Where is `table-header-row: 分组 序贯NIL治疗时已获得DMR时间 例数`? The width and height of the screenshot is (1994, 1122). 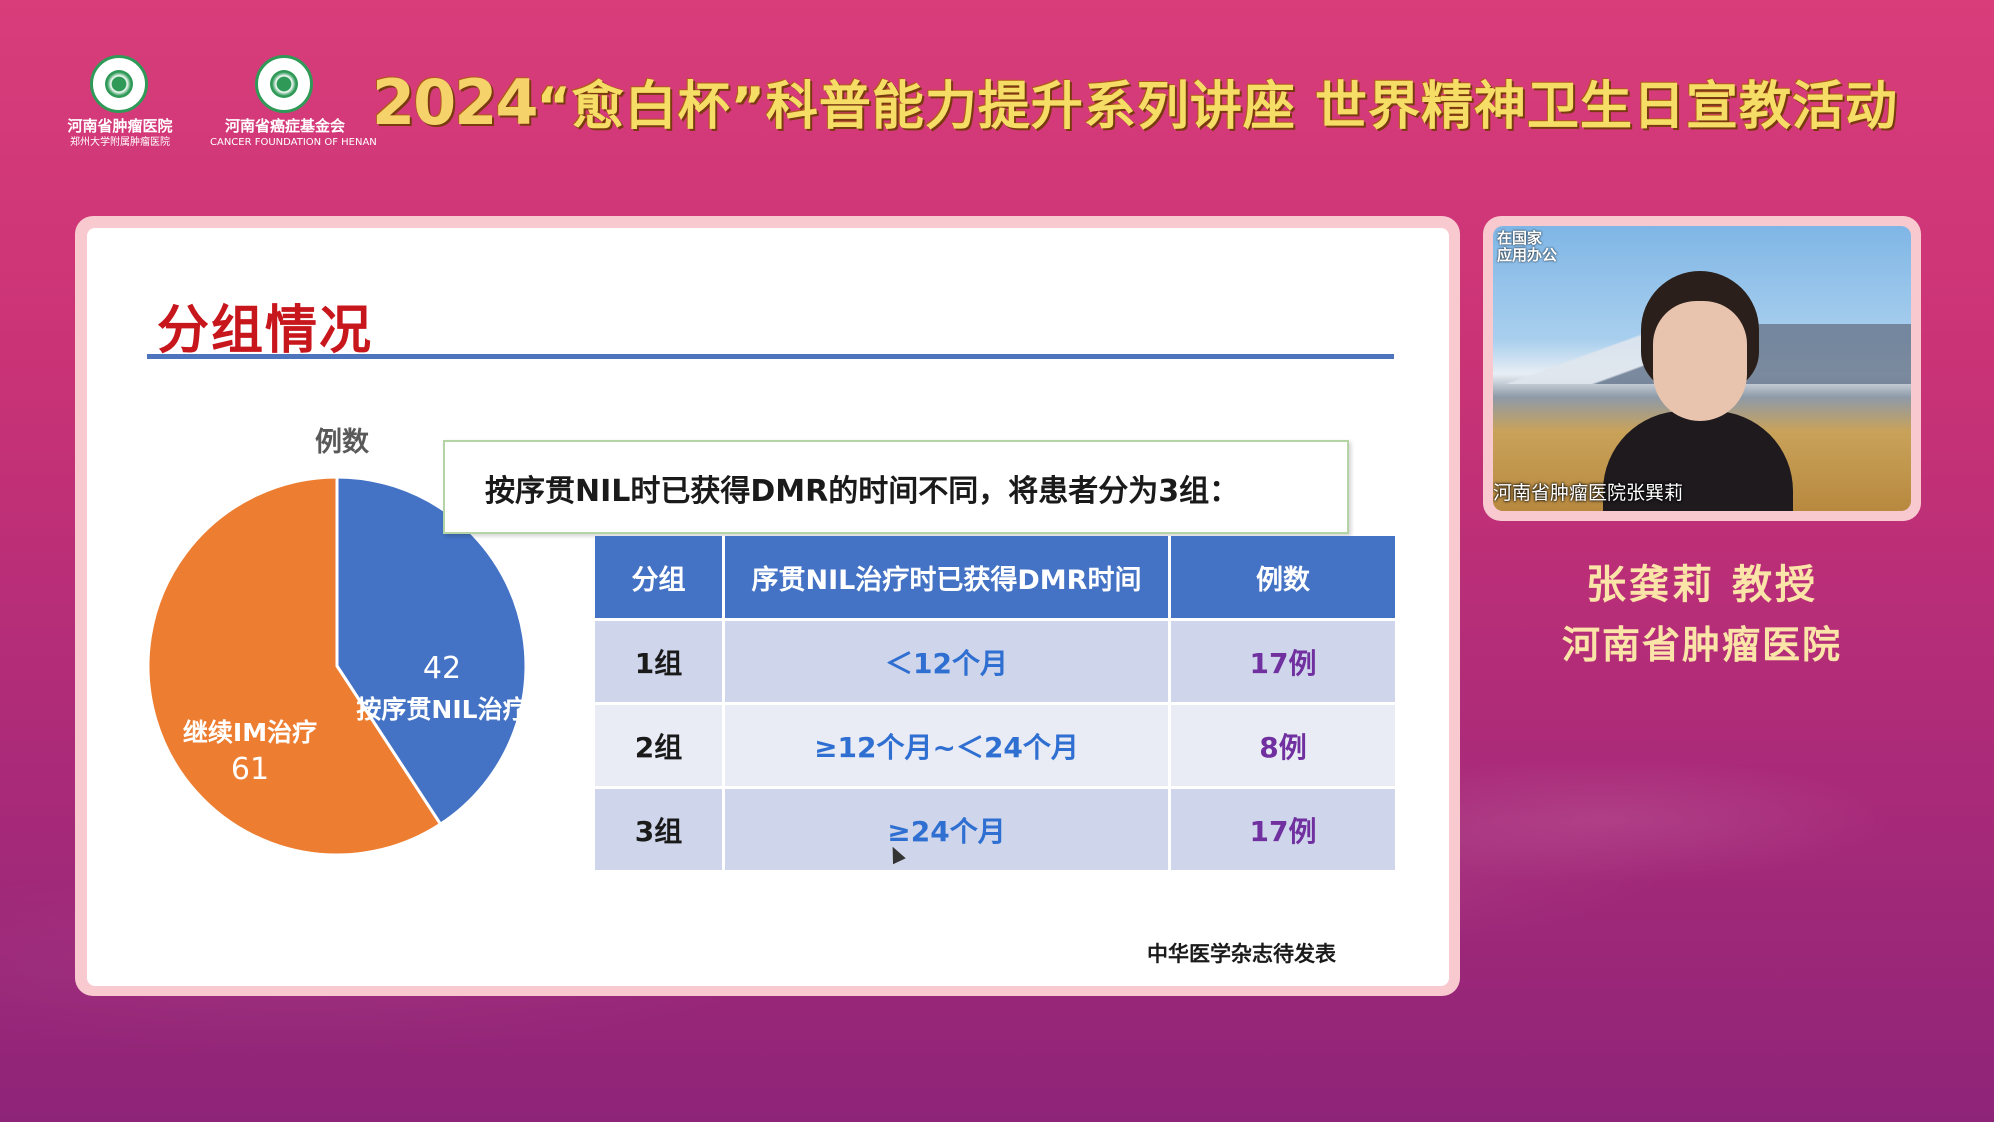
table-header-row: 分组 序贯NIL治疗时已获得DMR时间 例数 is located at coordinates (995, 577).